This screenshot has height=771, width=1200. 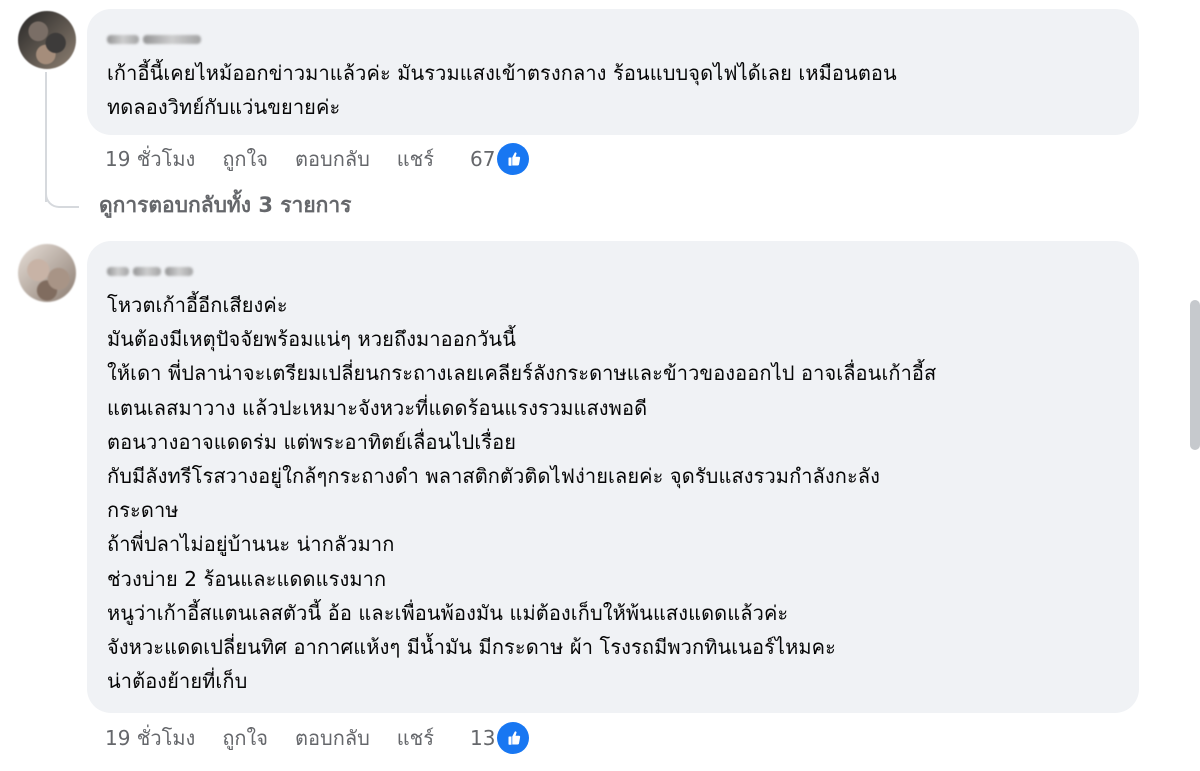 I want to click on scrollbar, so click(x=1195, y=375).